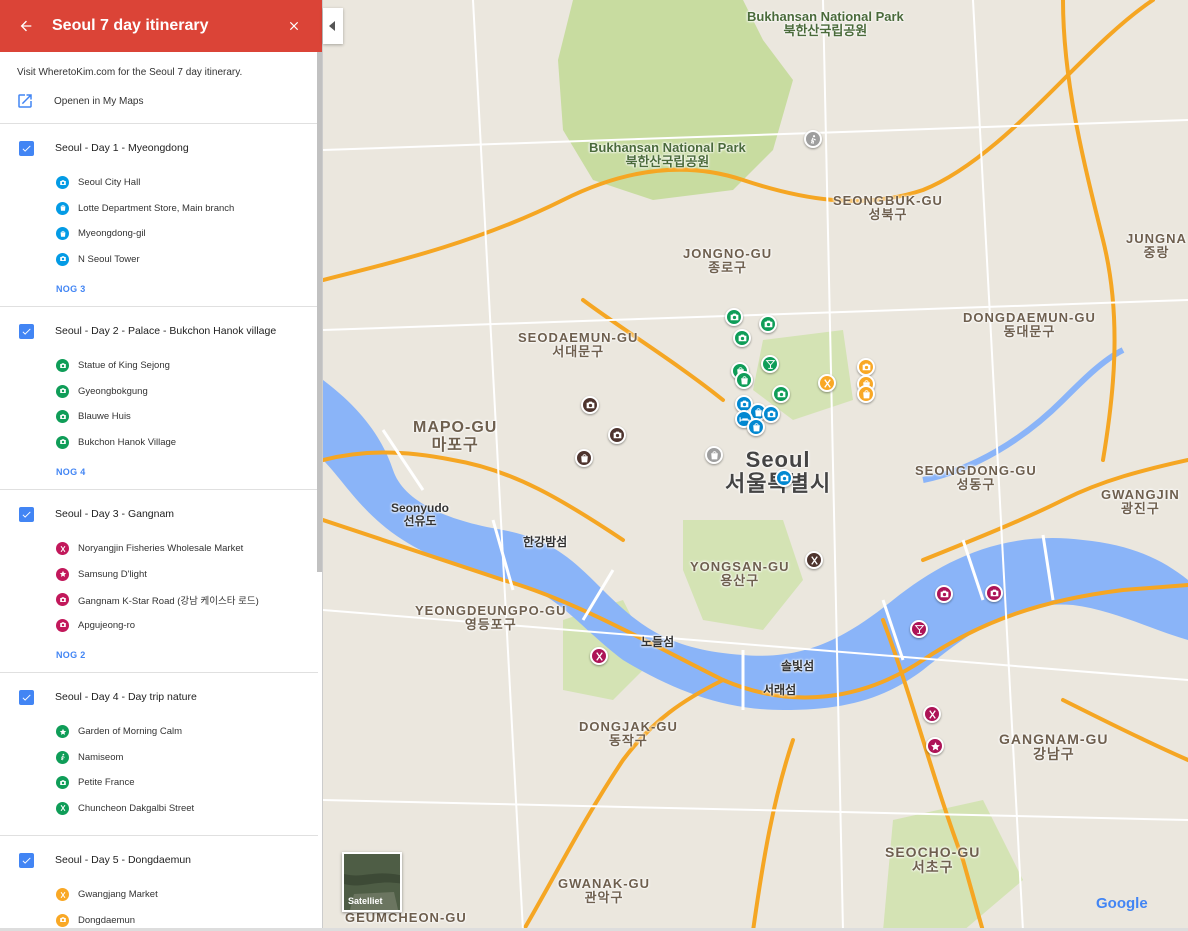 This screenshot has width=1188, height=931. I want to click on google-logo-text: Google, so click(1122, 903).